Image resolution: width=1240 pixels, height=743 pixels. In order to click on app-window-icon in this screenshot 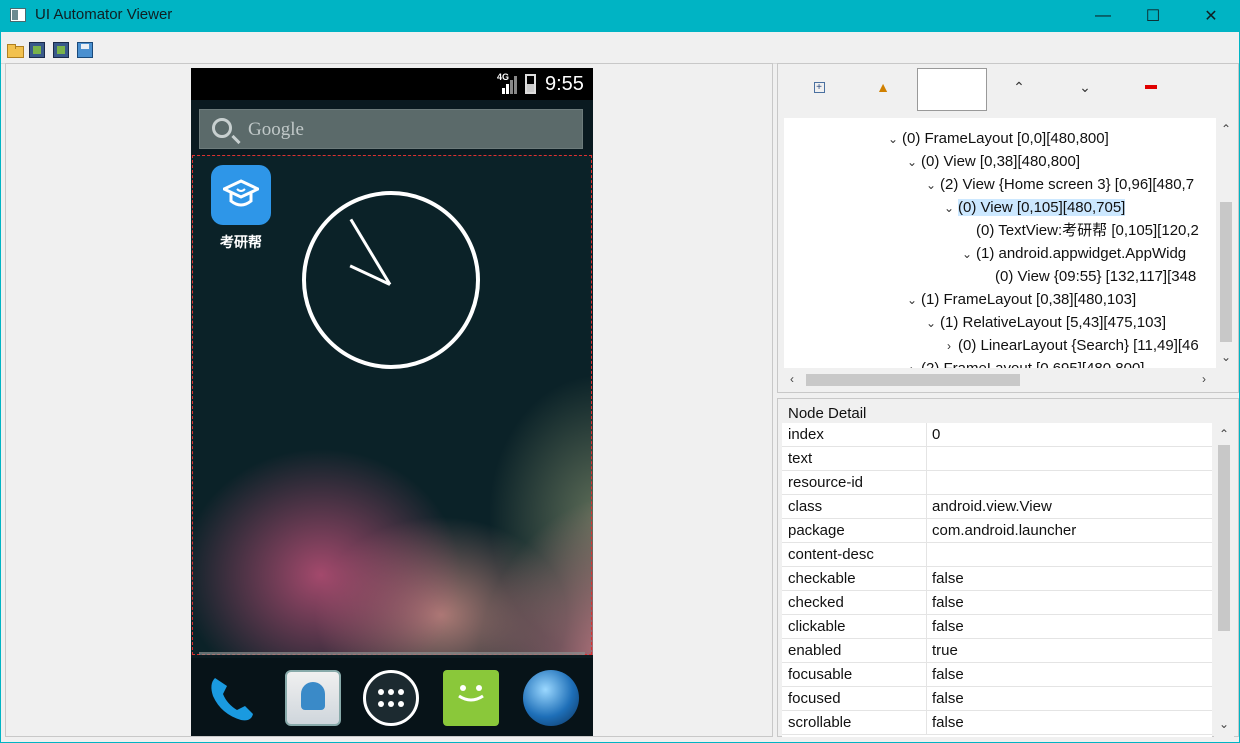, I will do `click(18, 15)`.